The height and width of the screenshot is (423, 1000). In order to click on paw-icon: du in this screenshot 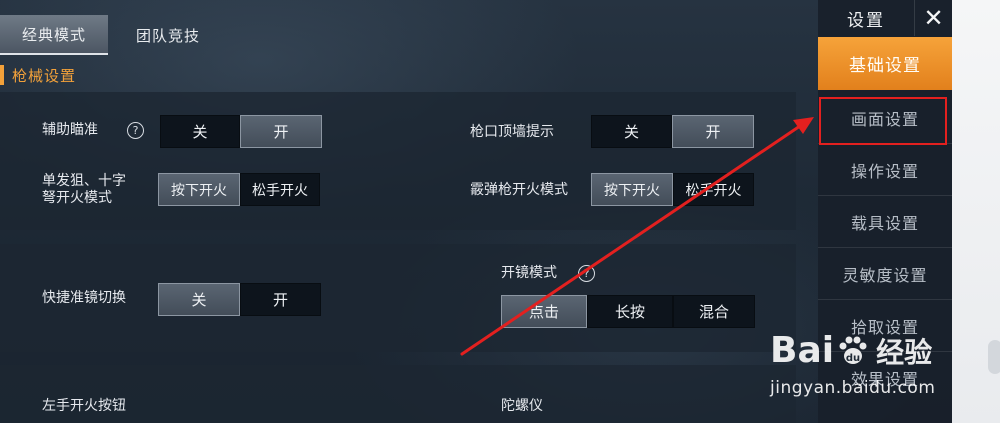, I will do `click(853, 350)`.